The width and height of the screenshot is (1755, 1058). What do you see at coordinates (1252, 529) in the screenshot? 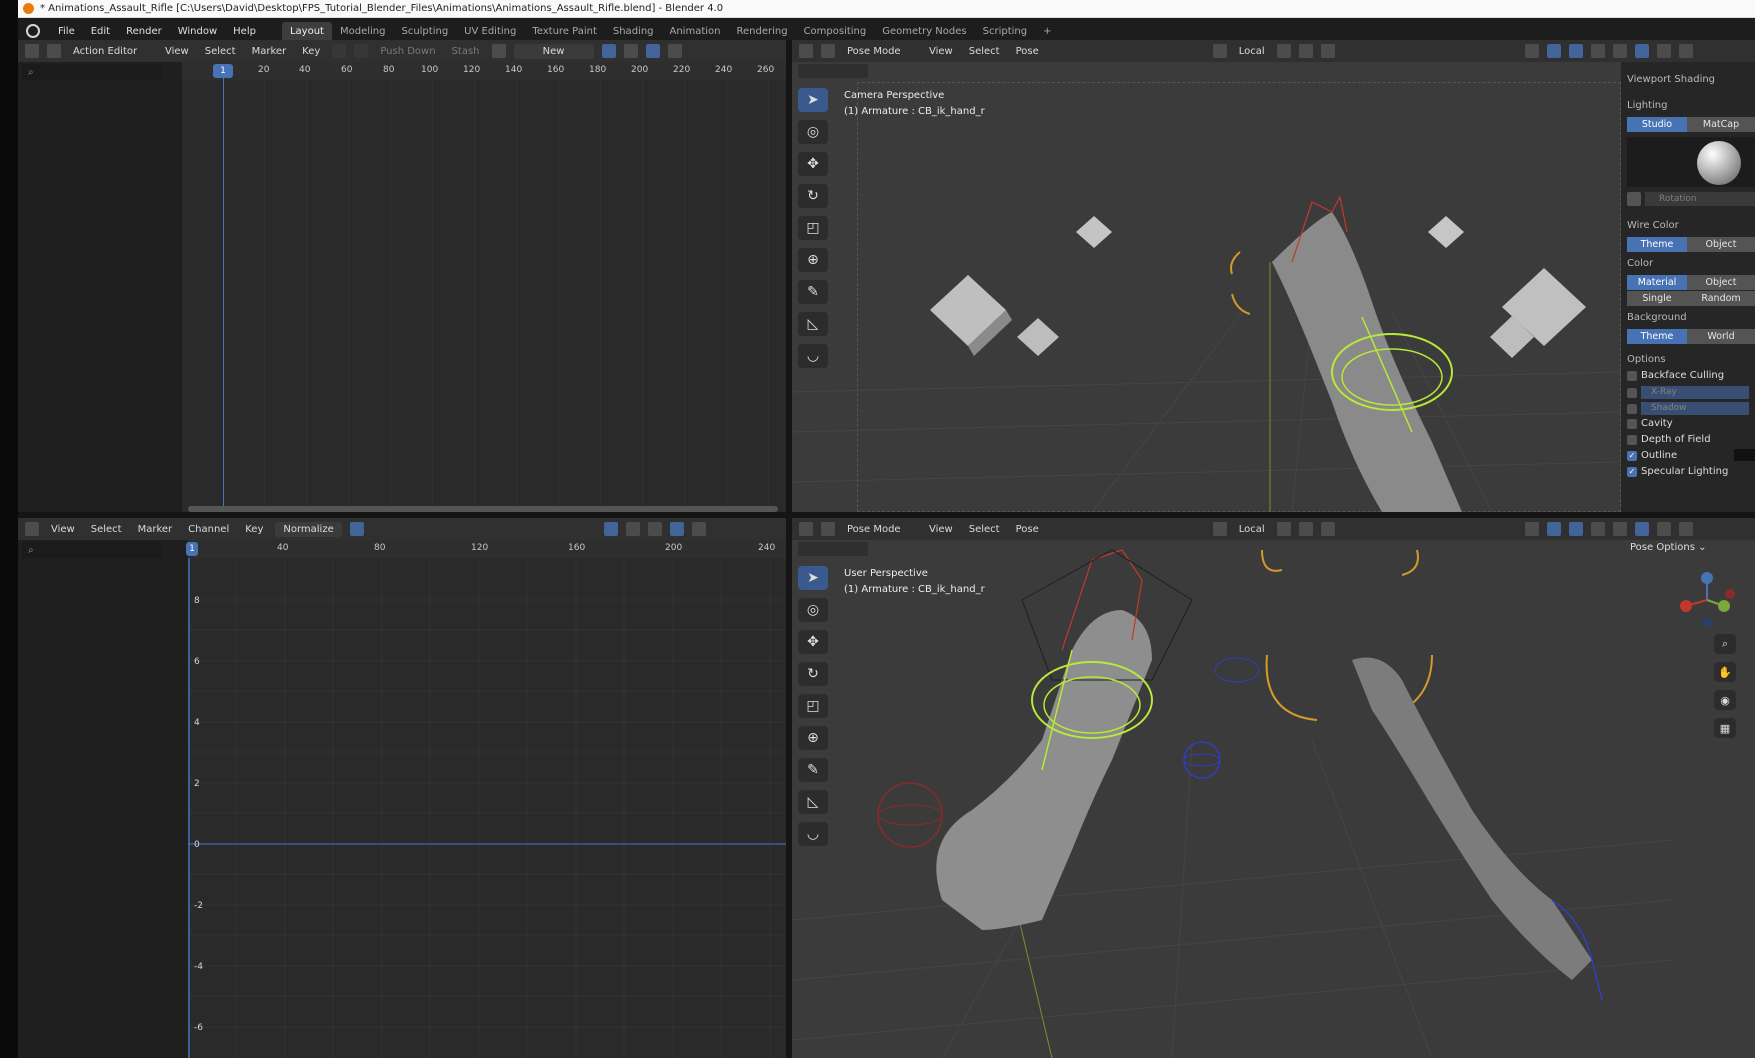
I see `orientation-select: Local` at bounding box center [1252, 529].